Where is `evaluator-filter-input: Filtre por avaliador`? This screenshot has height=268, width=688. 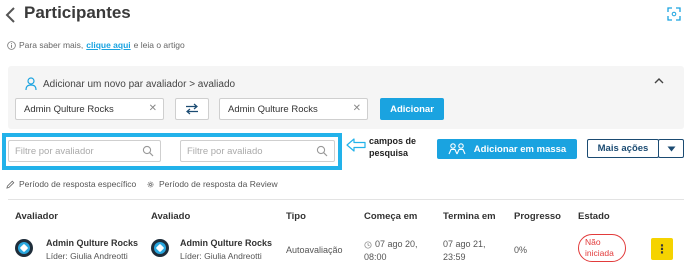 evaluator-filter-input: Filtre por avaliador is located at coordinates (84, 151).